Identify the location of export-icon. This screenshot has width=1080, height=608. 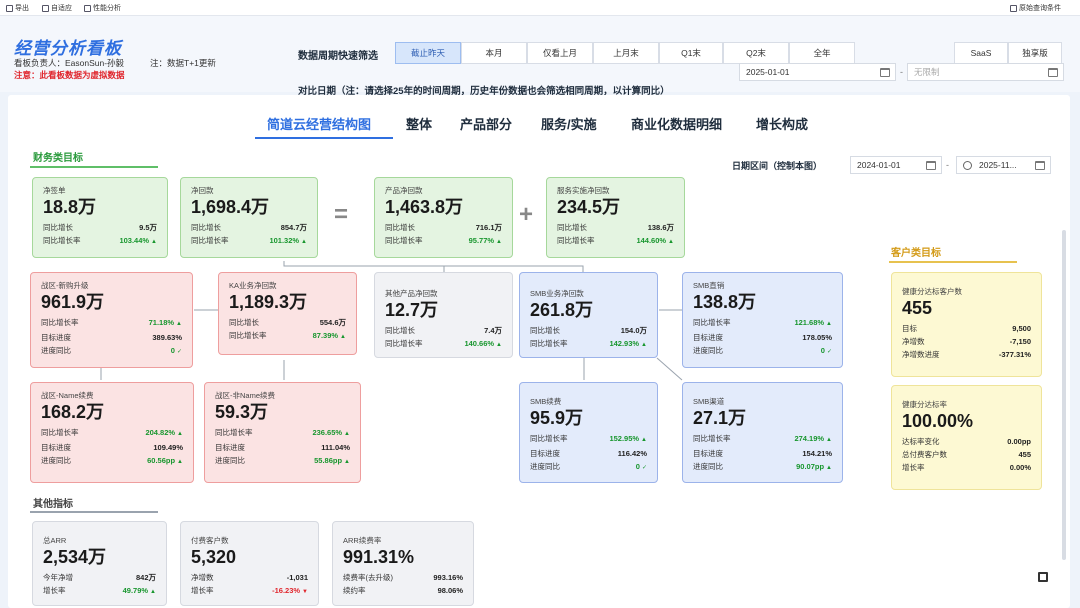
(9, 8).